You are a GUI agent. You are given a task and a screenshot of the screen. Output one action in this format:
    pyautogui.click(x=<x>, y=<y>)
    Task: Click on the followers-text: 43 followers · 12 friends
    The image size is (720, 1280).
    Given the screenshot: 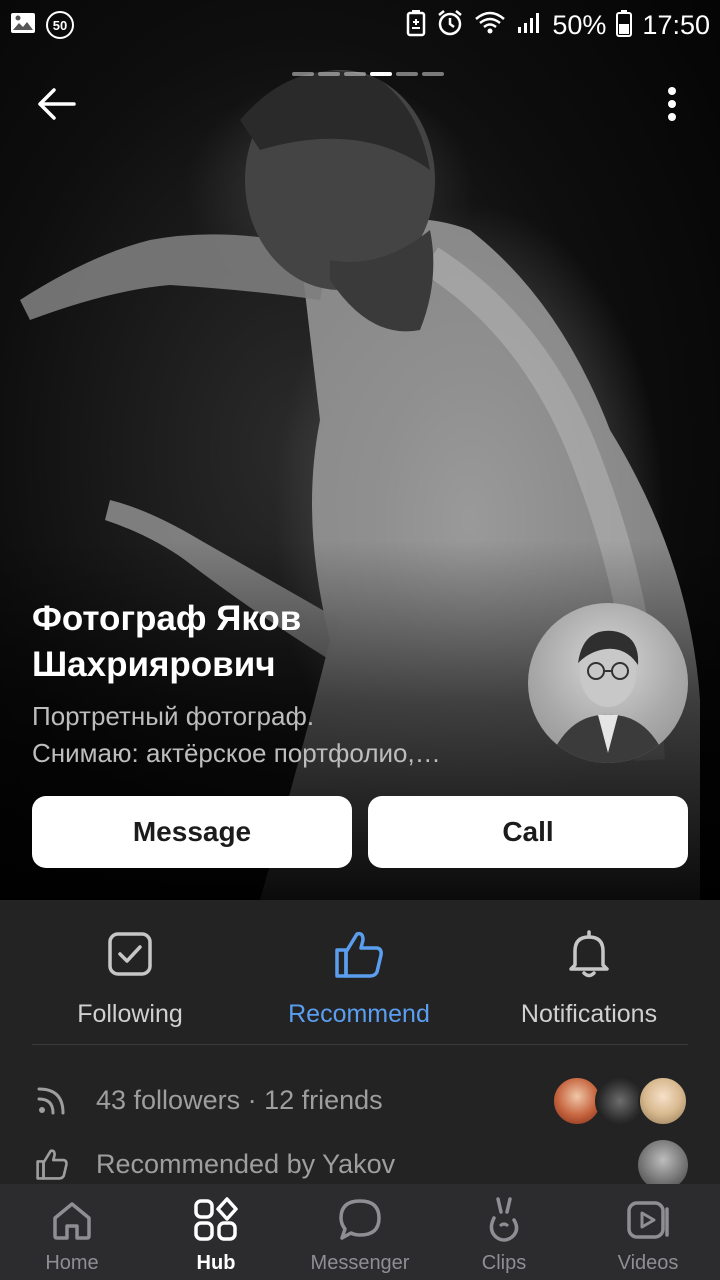 What is the action you would take?
    pyautogui.click(x=239, y=1099)
    